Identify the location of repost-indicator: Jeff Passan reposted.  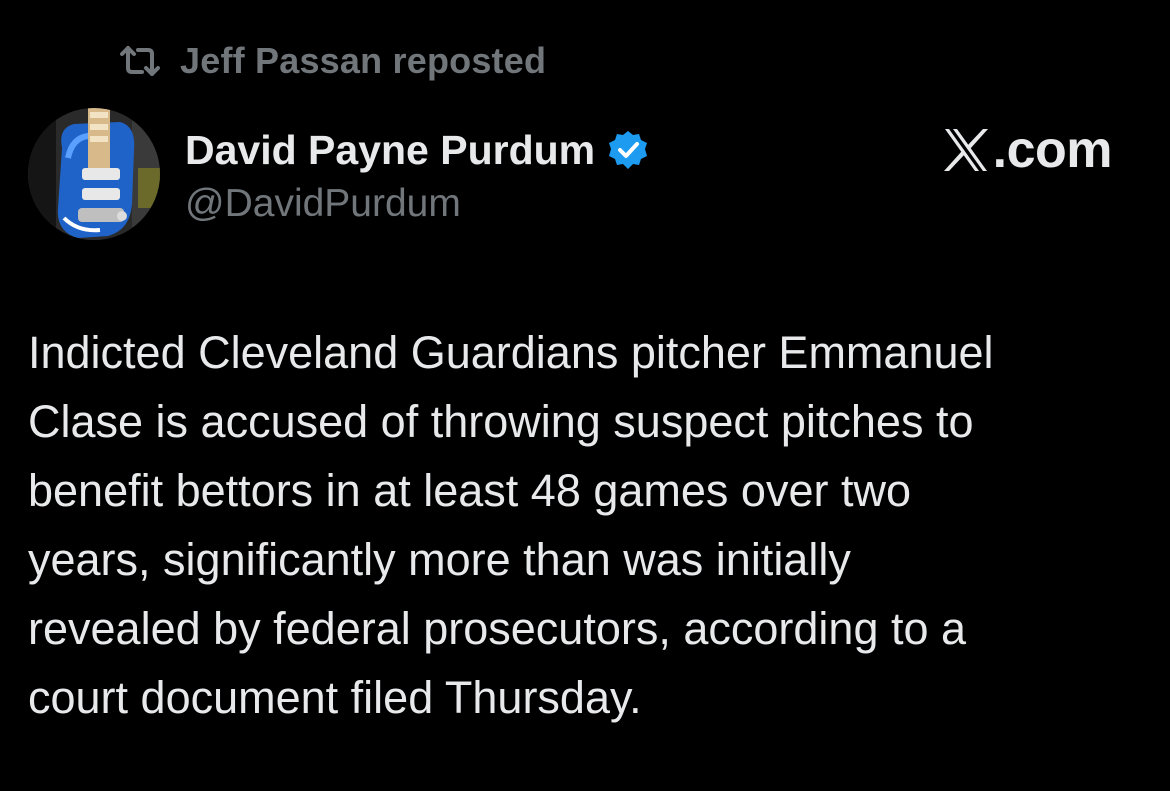
(332, 61).